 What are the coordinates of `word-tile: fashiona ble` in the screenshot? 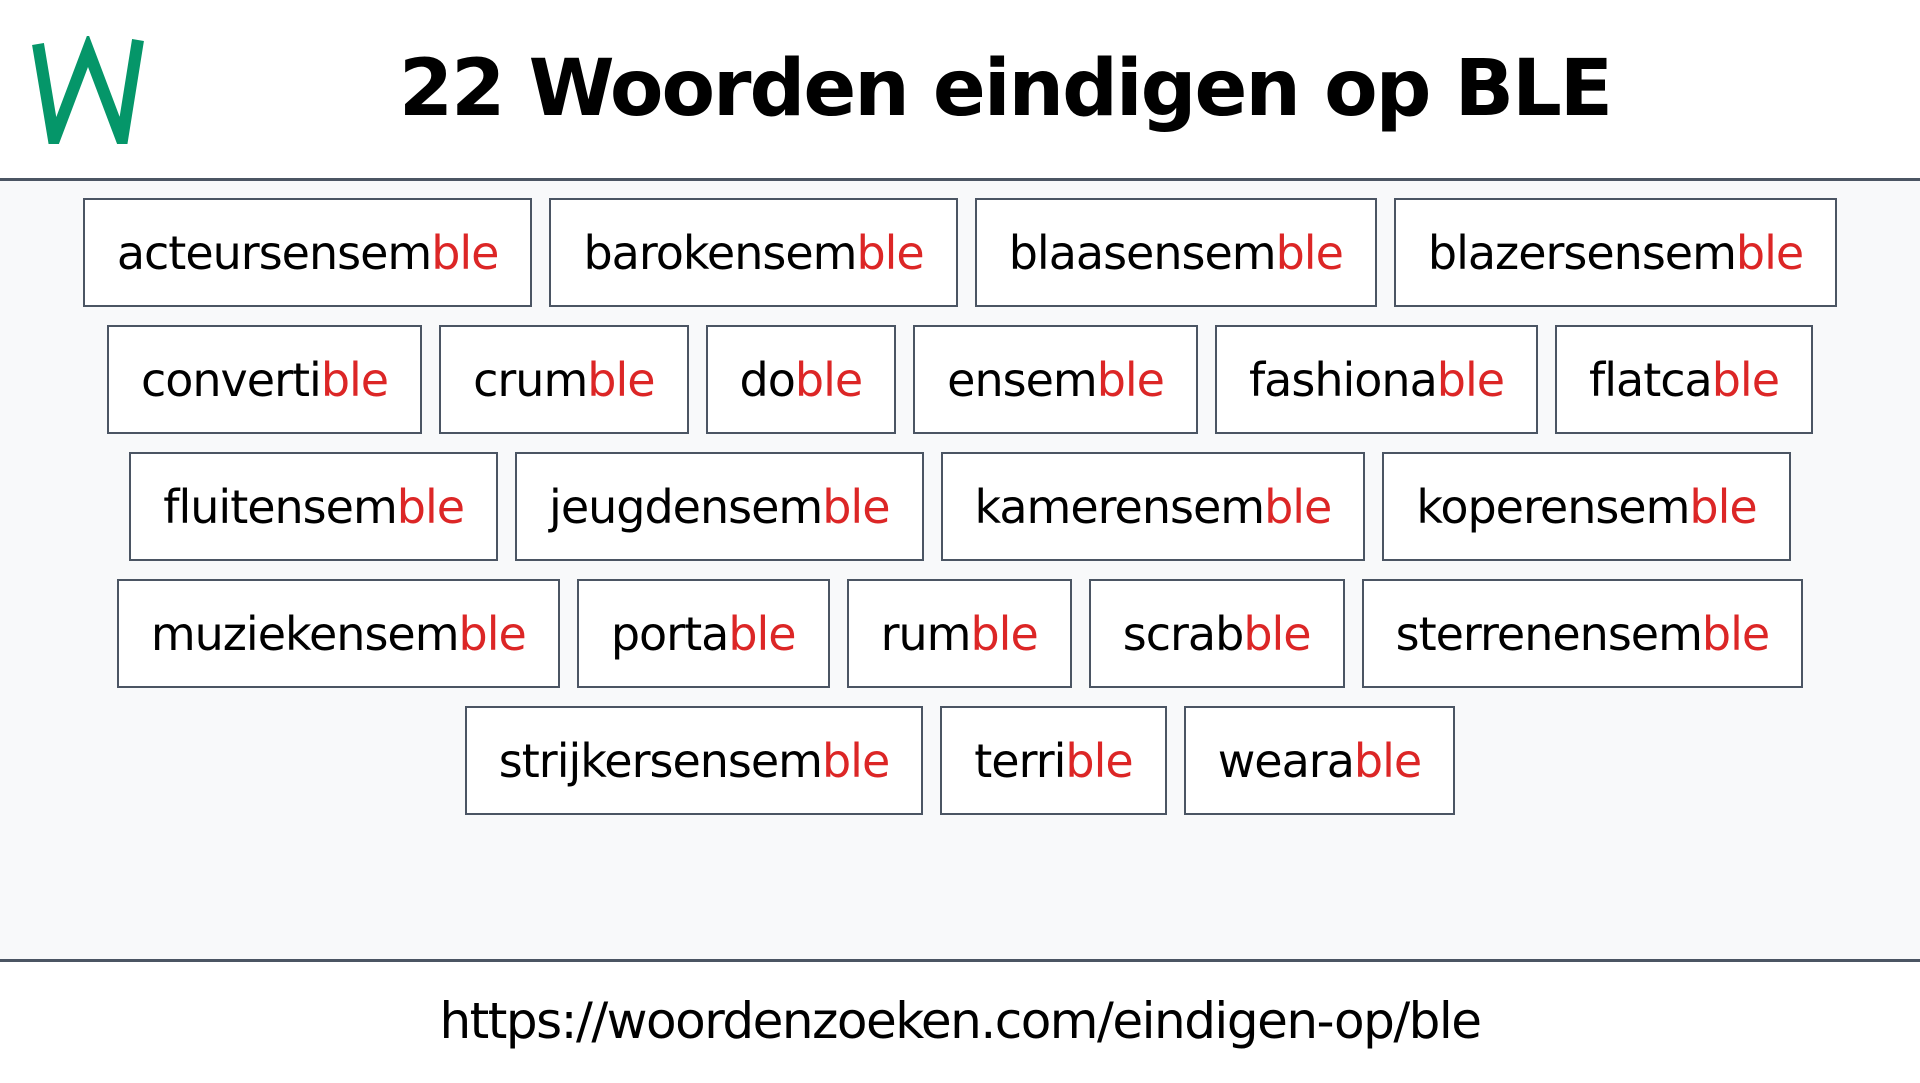 It's located at (1376, 379).